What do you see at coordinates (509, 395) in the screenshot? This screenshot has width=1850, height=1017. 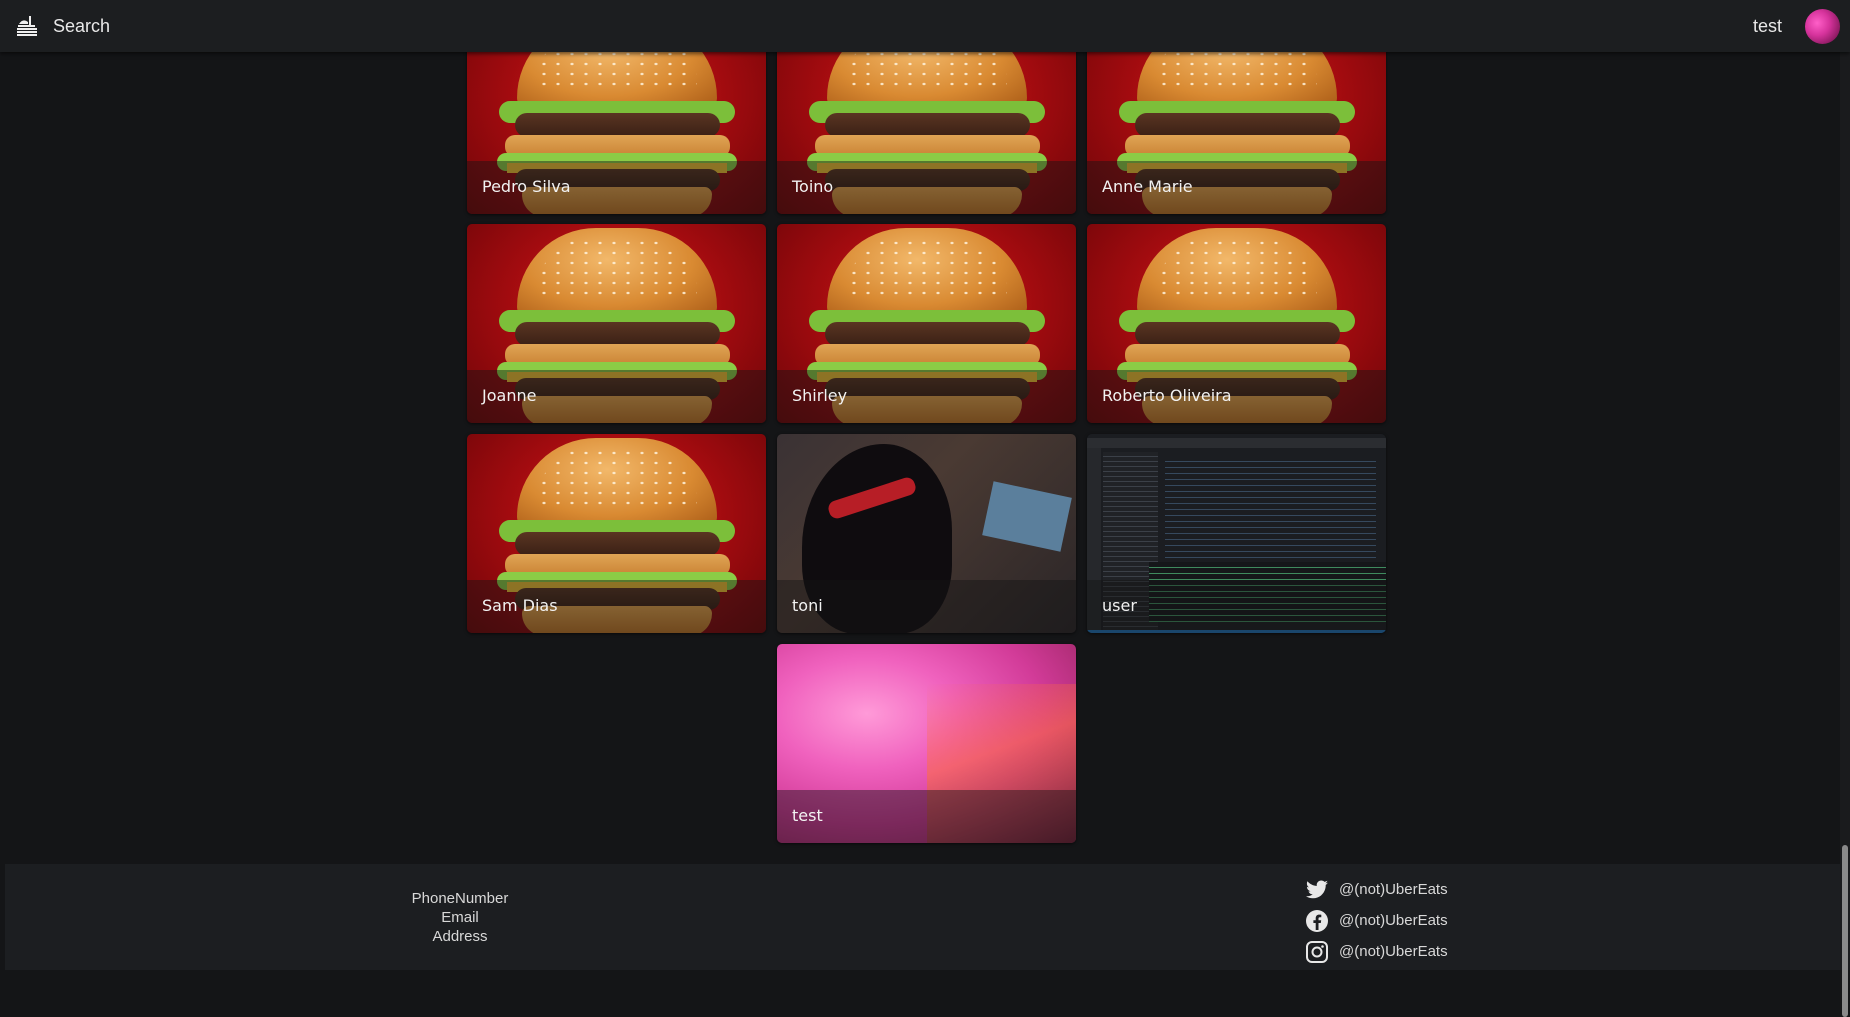 I see `restaurant-name: Joanne` at bounding box center [509, 395].